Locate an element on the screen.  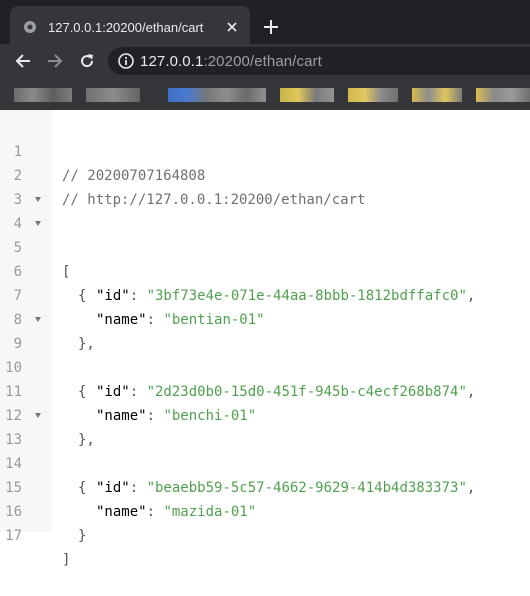
close-icon is located at coordinates (232, 27).